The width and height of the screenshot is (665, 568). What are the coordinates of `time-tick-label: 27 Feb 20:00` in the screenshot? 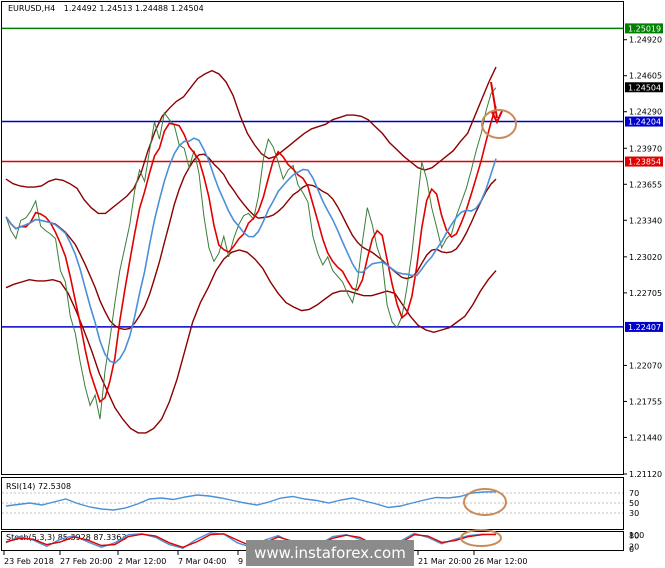 It's located at (86, 561).